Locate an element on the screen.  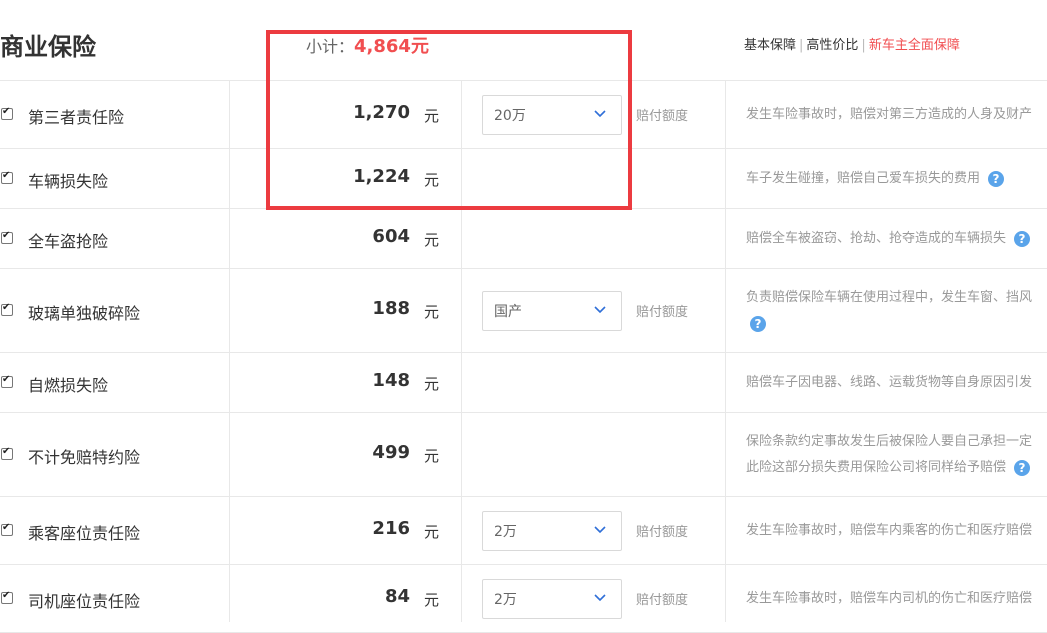
insurance-description: 发生车险事故时，赔偿对第三方造成的人身及财产 is located at coordinates (896, 115).